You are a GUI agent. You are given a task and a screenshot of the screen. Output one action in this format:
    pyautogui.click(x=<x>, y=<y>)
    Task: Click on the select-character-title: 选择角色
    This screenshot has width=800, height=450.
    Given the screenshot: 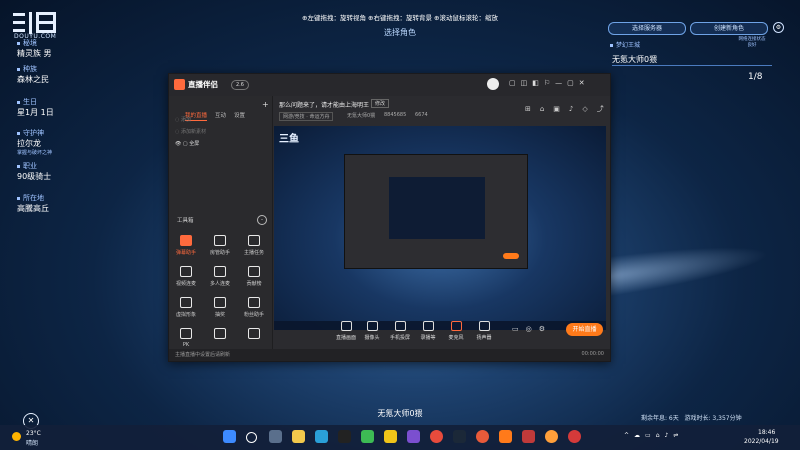 What is the action you would take?
    pyautogui.click(x=400, y=32)
    